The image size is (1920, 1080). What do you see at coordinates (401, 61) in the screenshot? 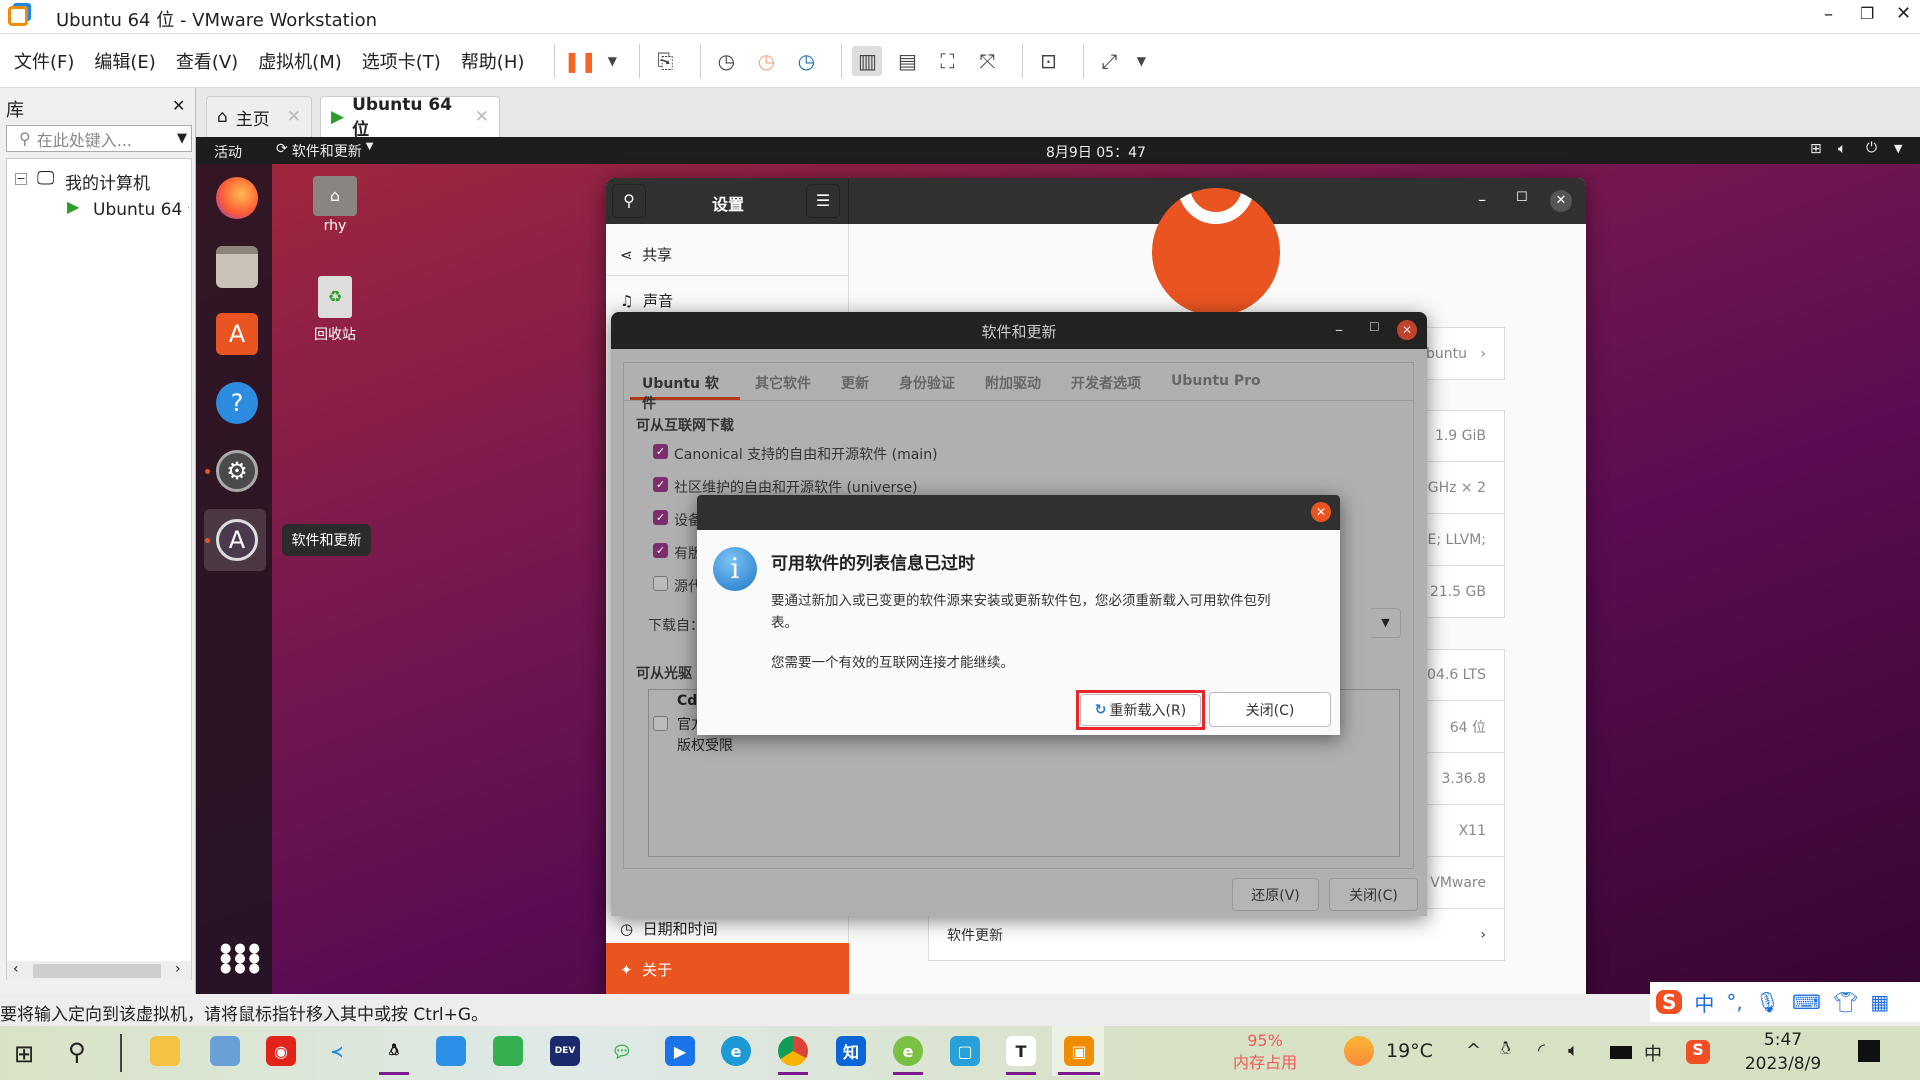
I see `menu-tabs: 选项卡(T)` at bounding box center [401, 61].